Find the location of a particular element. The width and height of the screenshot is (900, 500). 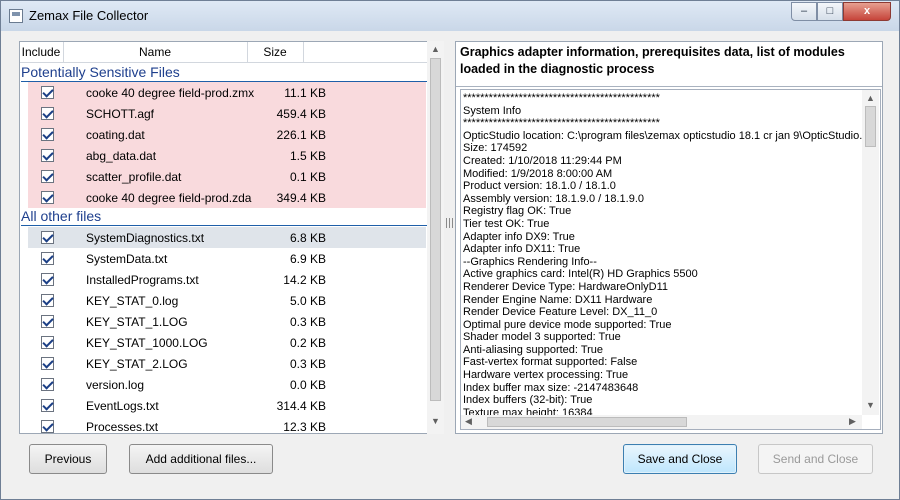

preview-line: Modified: 1/9/2018 8:00:00 AM is located at coordinates (538, 173).